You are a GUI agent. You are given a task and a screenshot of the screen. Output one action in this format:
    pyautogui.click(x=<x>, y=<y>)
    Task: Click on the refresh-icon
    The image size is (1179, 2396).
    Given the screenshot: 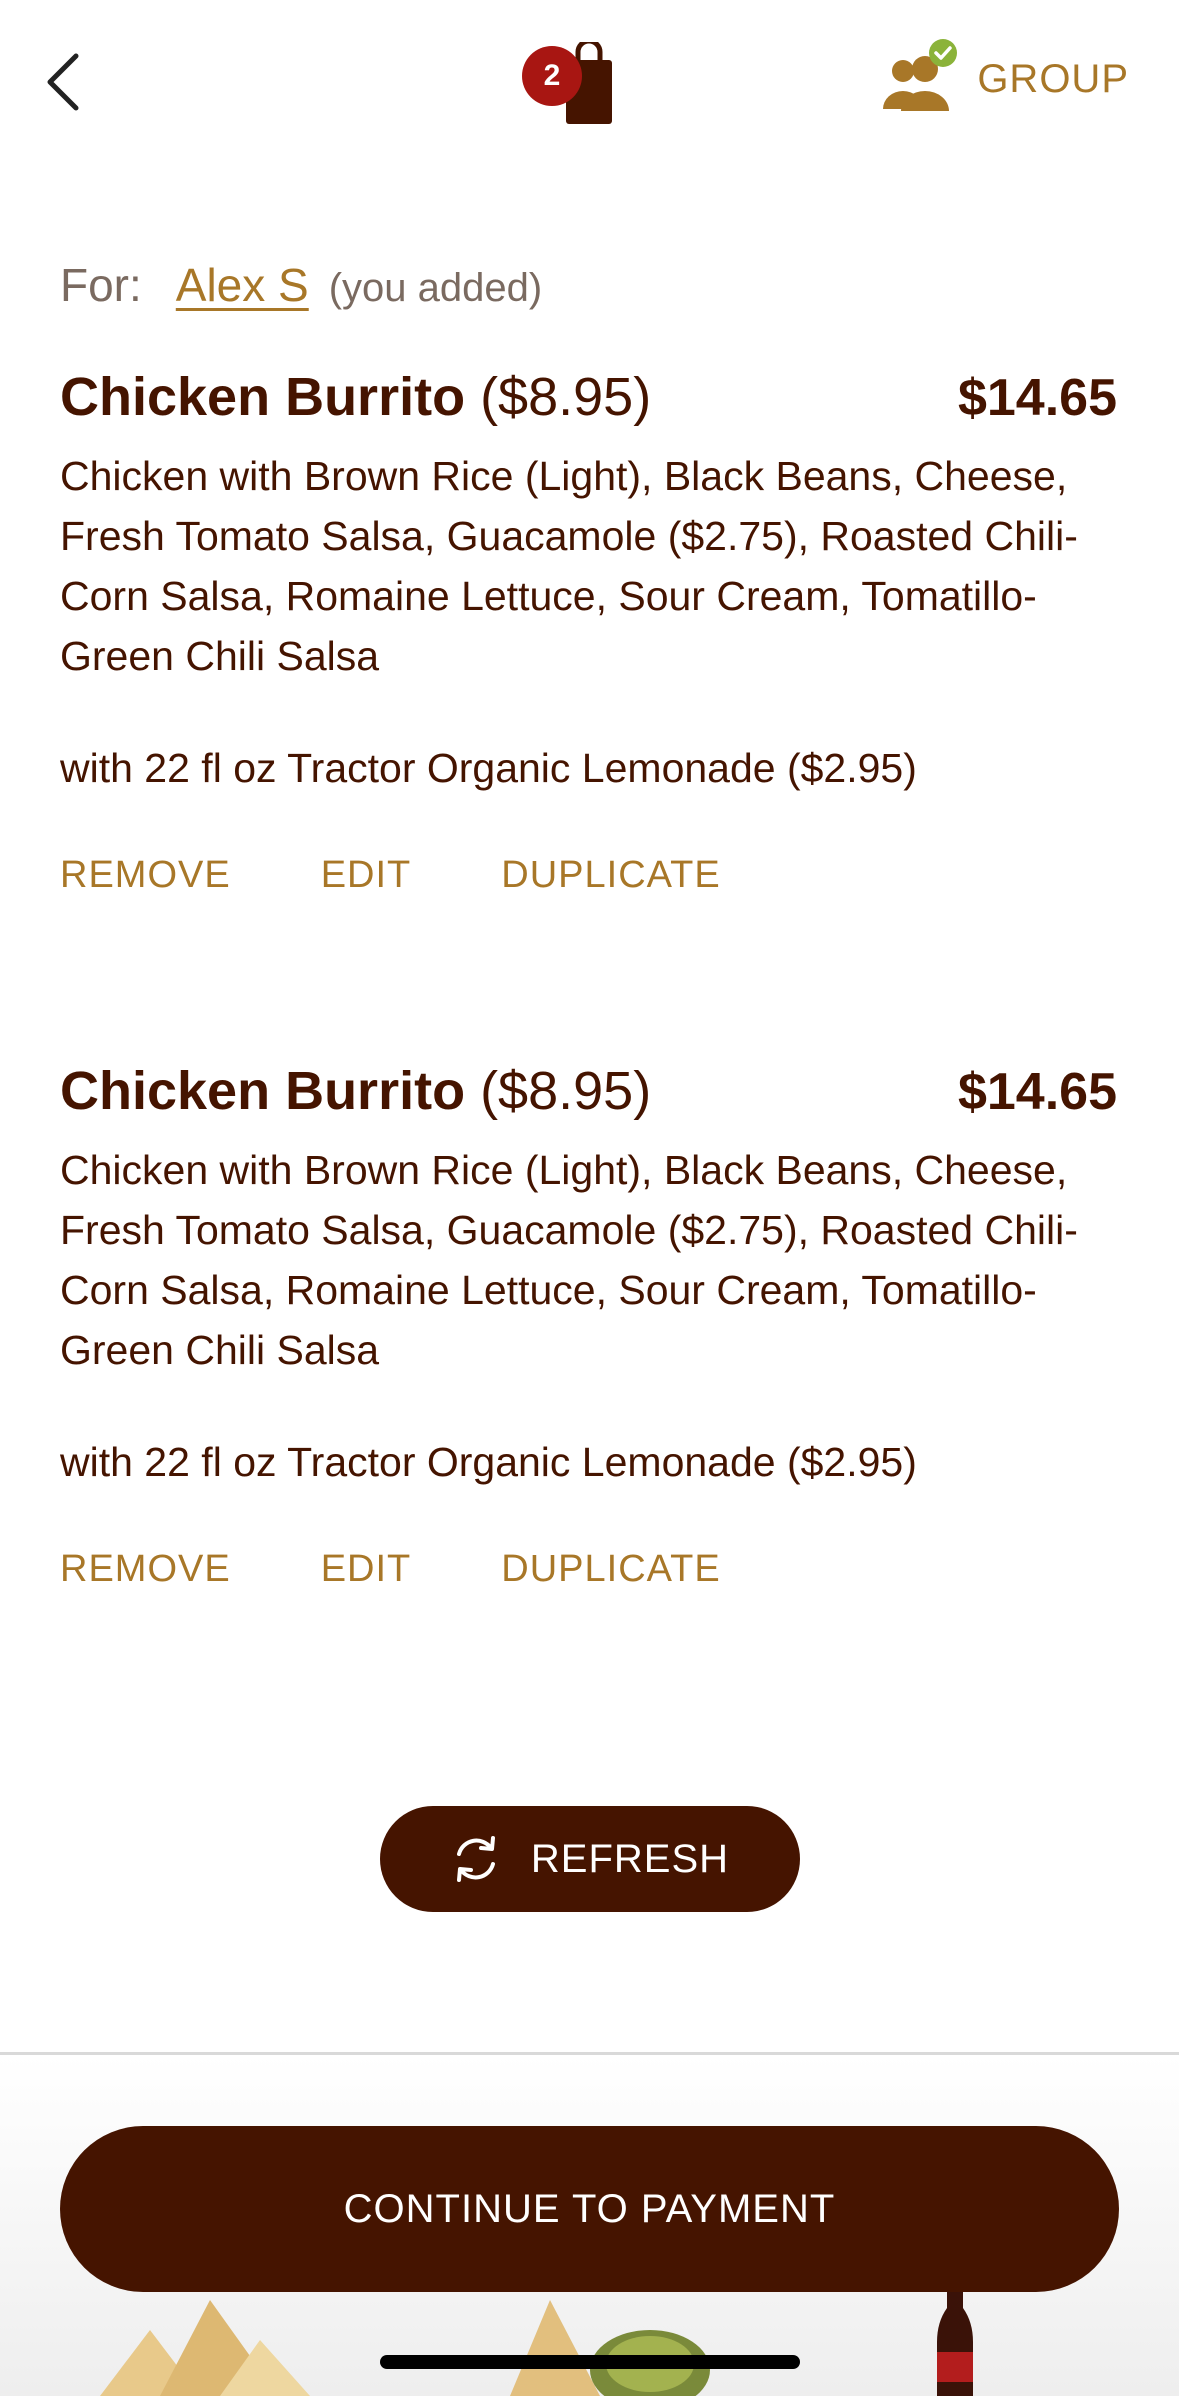 What is the action you would take?
    pyautogui.click(x=475, y=1859)
    